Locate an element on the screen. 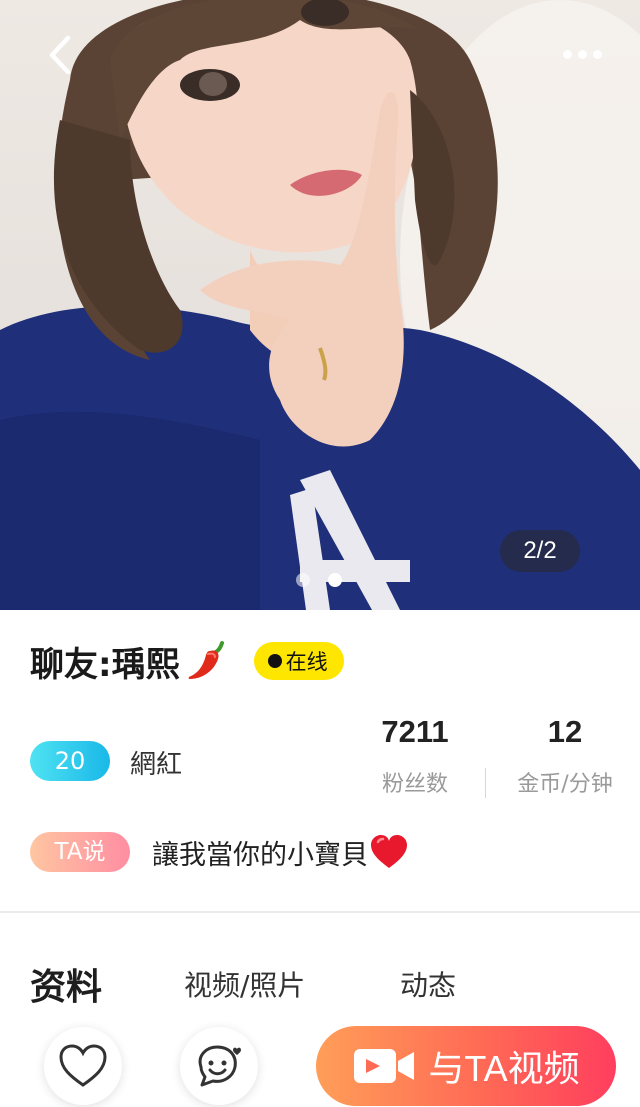 This screenshot has height=1107, width=640. fans-stat: 7211 粉丝数 is located at coordinates (415, 755).